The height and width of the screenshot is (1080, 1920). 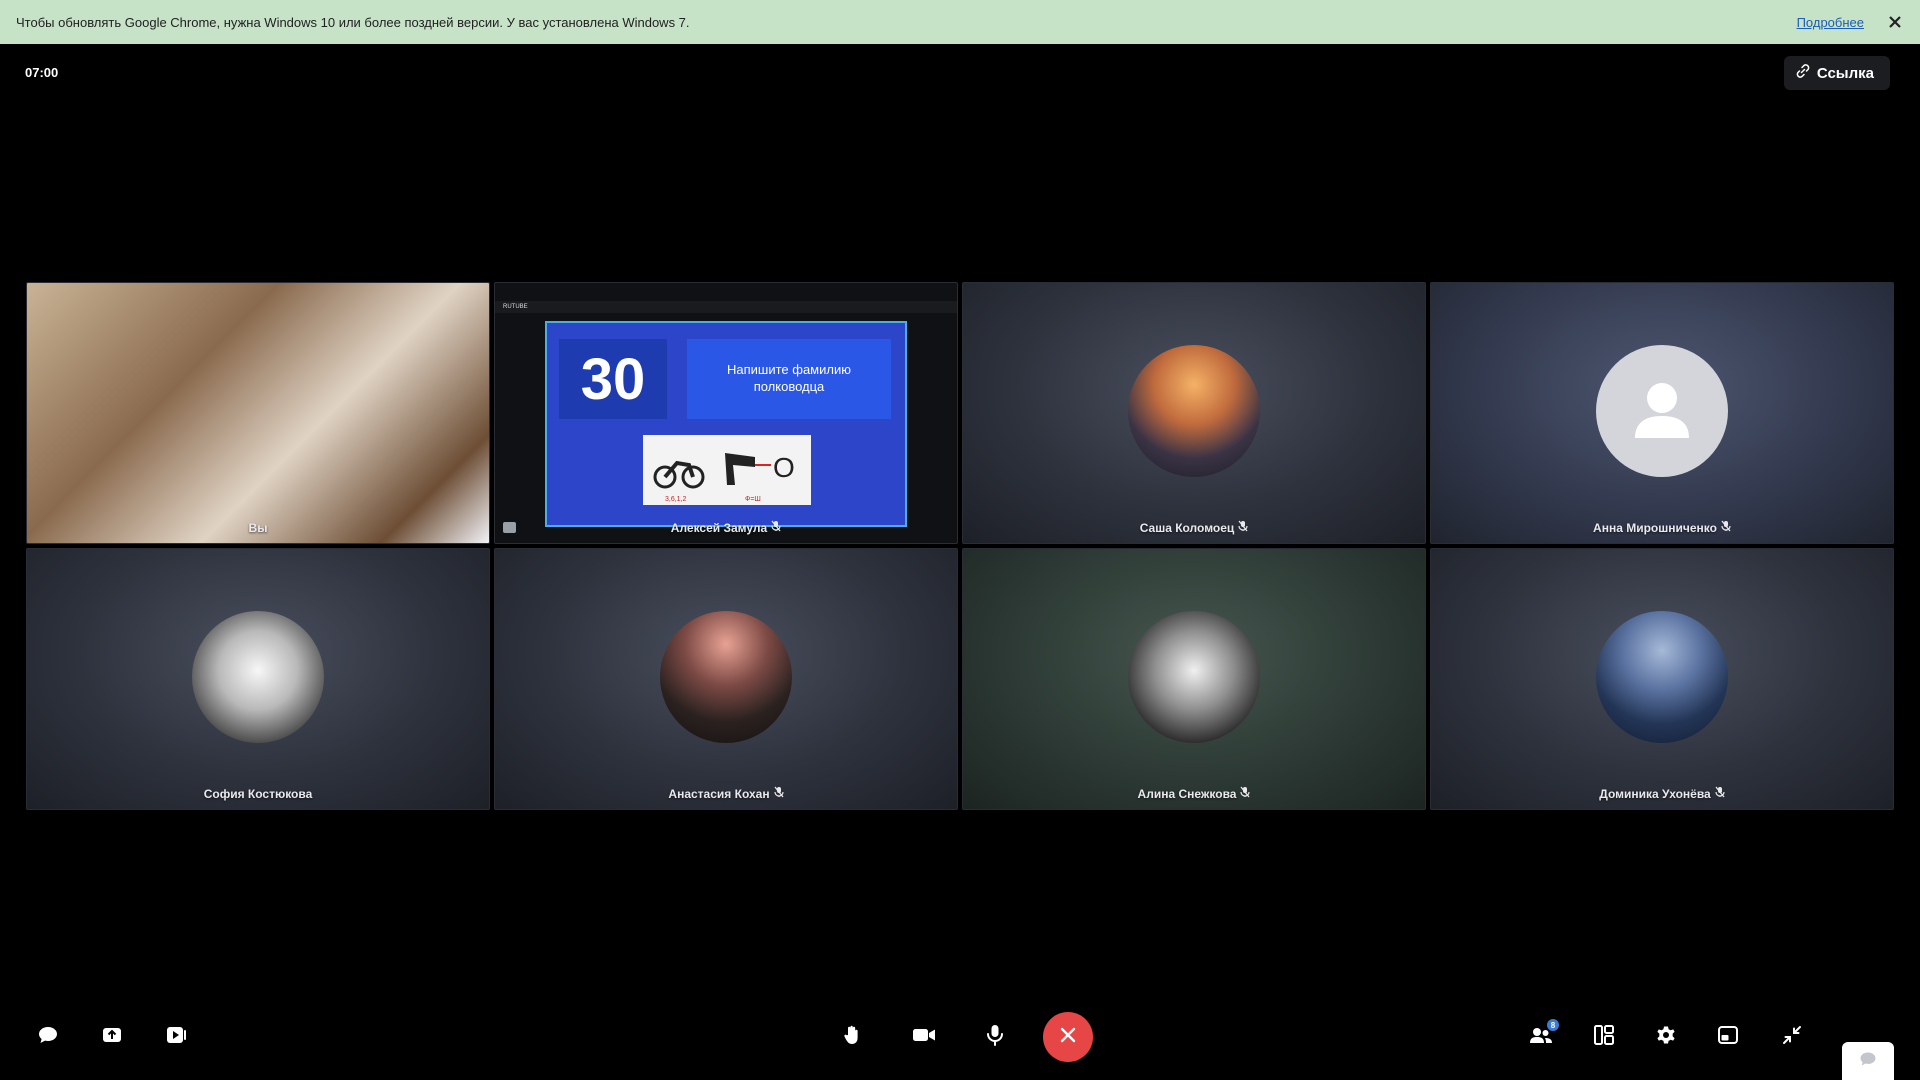 I want to click on layout-button, so click(x=1604, y=1037).